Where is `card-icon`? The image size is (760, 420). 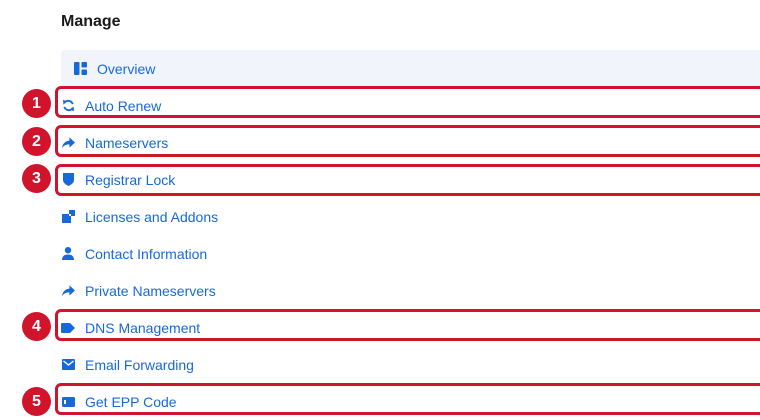
card-icon is located at coordinates (68, 402).